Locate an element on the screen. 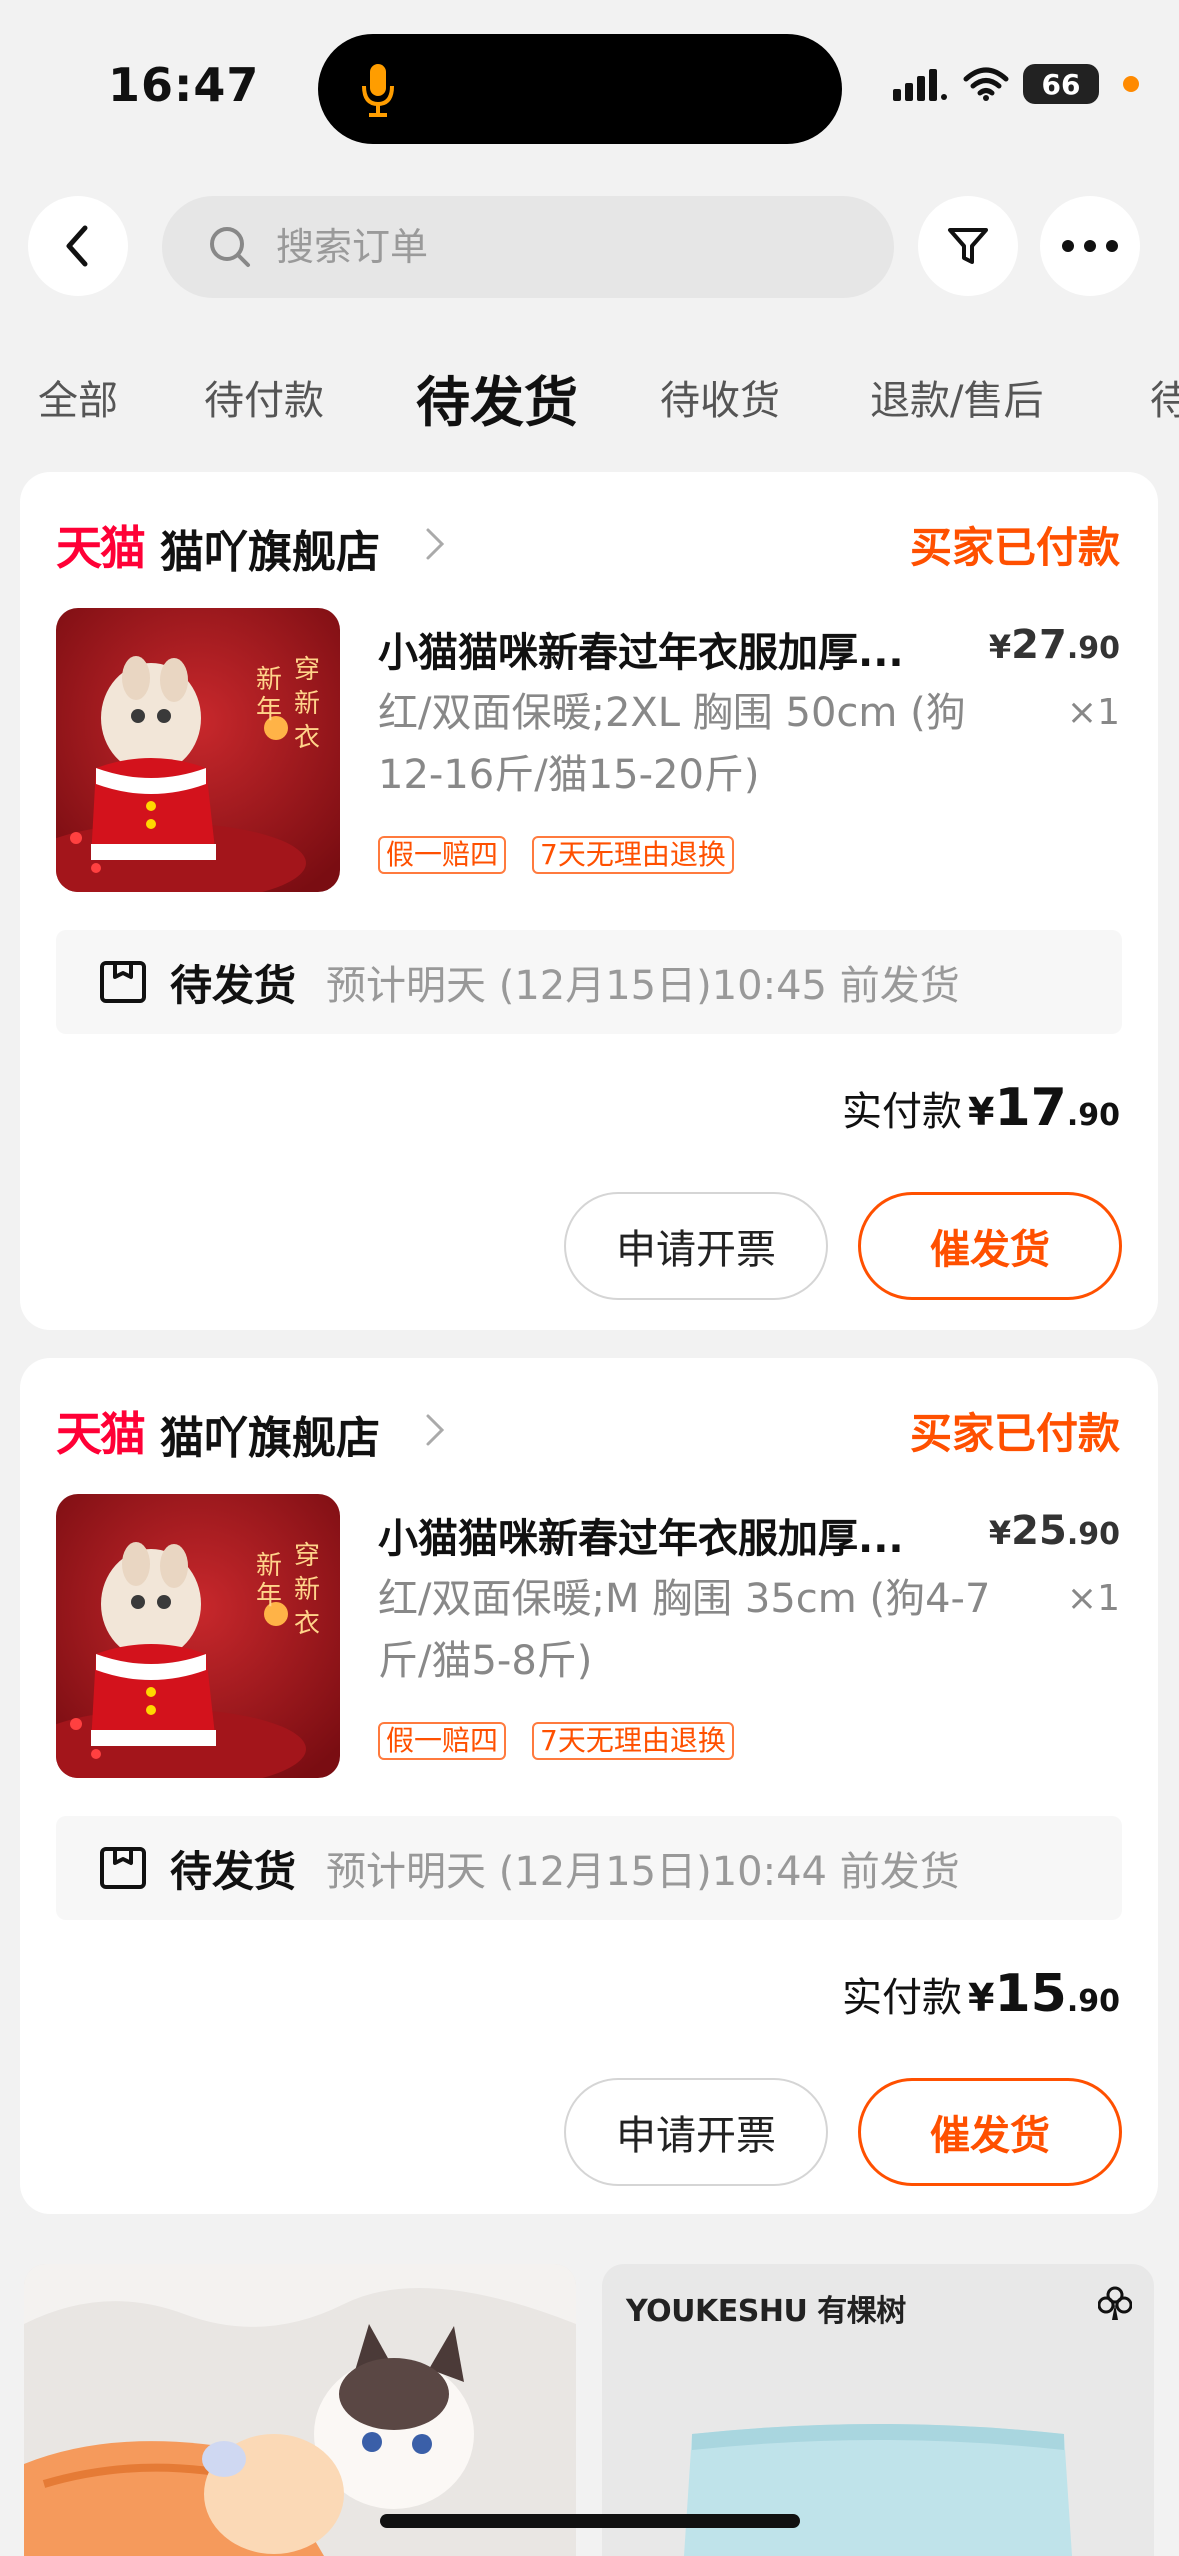  search-input is located at coordinates (556, 247).